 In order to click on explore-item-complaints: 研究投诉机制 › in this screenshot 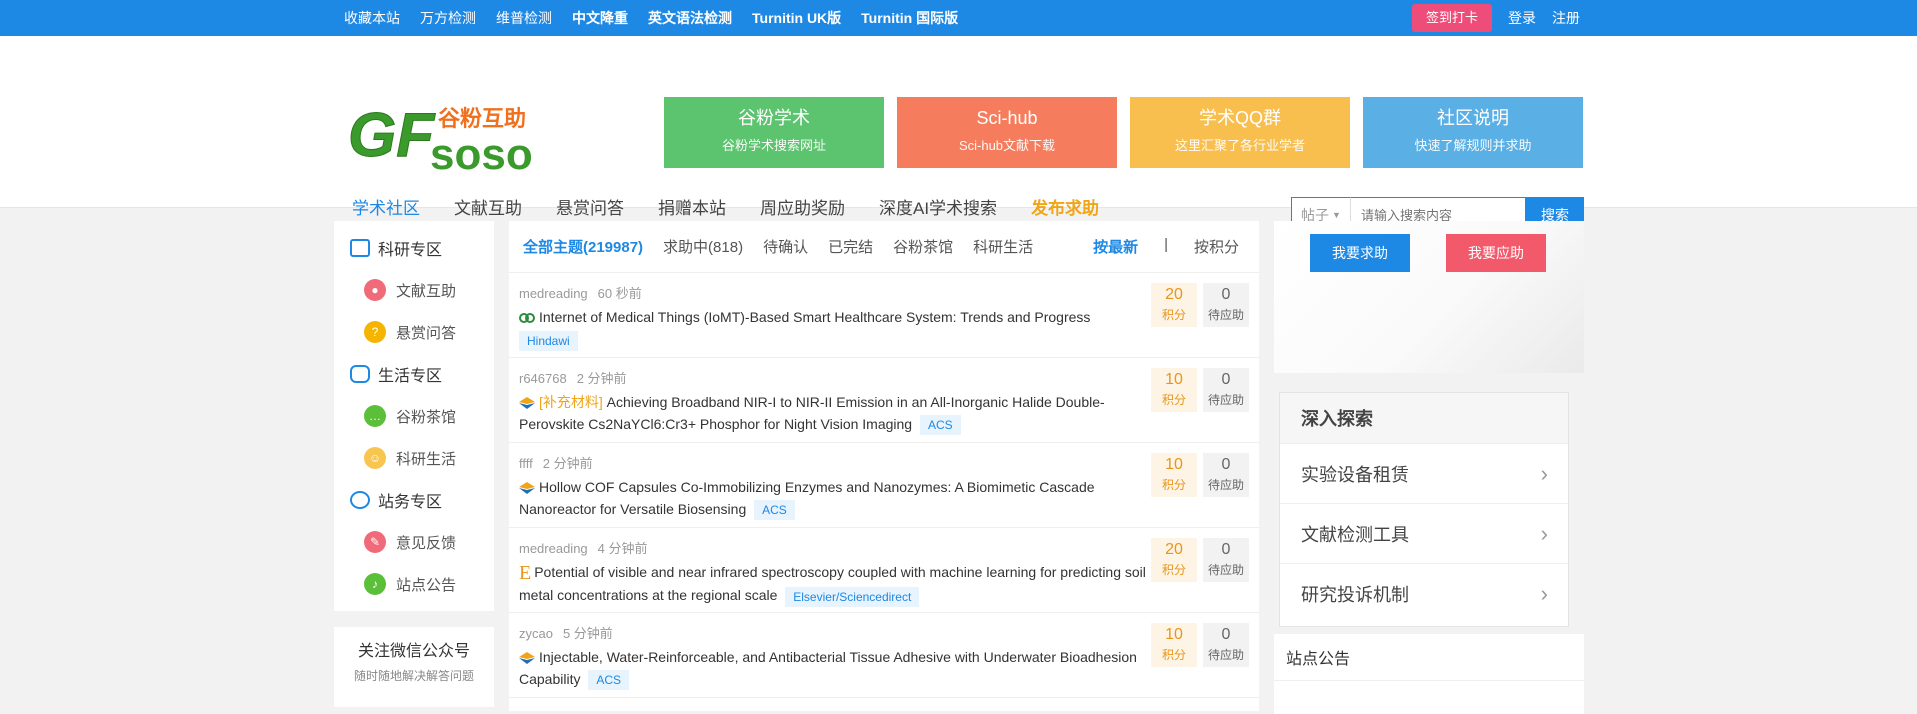, I will do `click(1424, 593)`.